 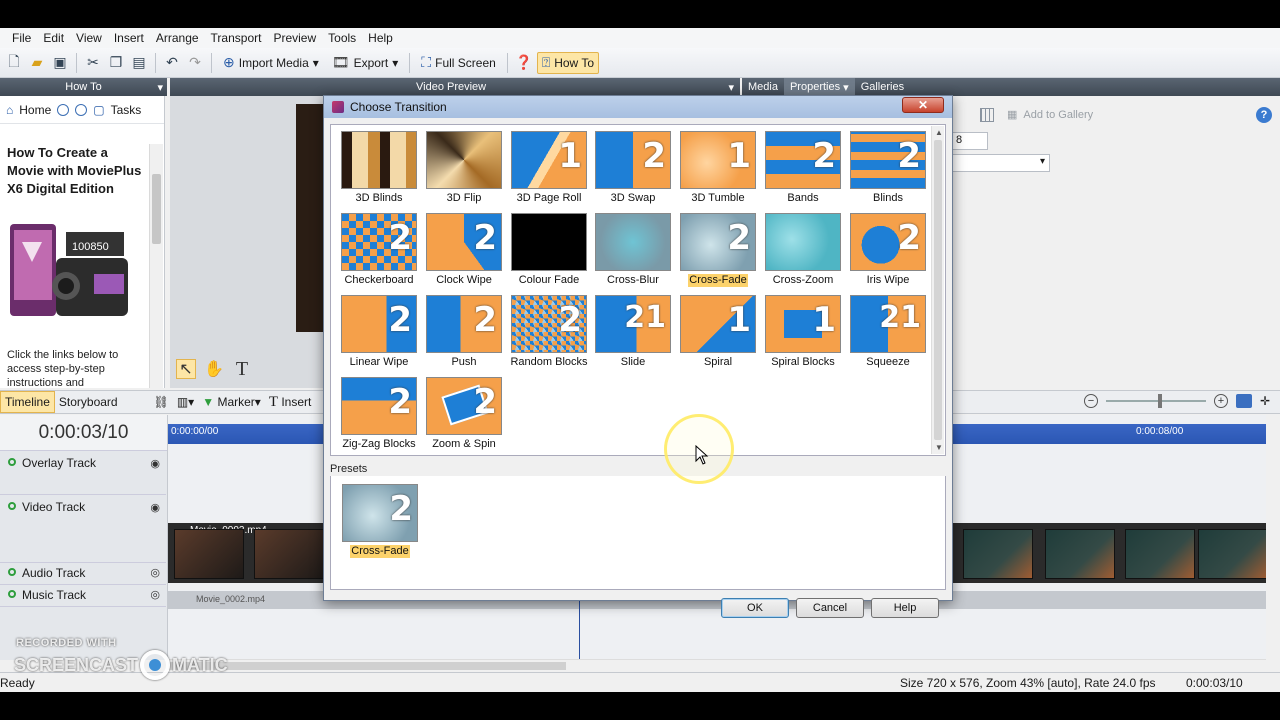 I want to click on tab-galleries: Galleries, so click(x=882, y=87).